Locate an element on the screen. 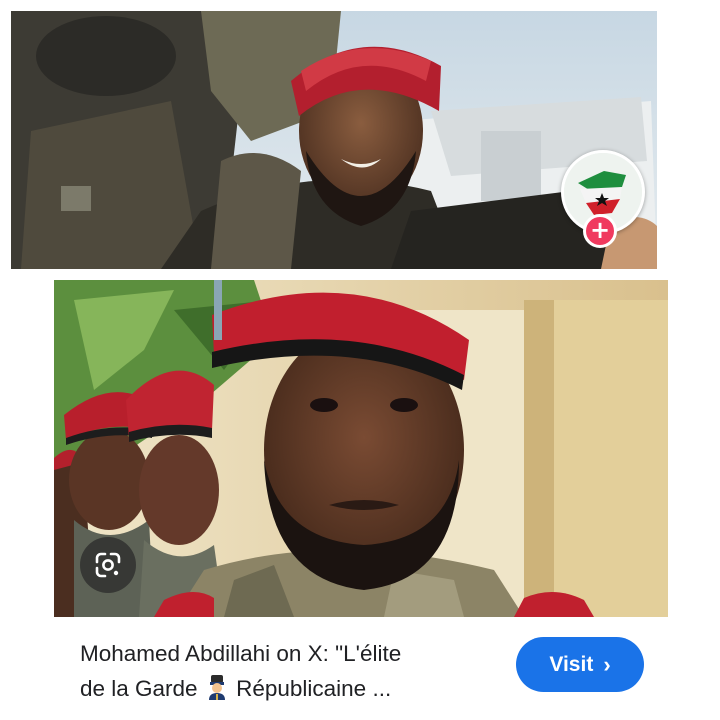 This screenshot has height=720, width=720. chevron-right-icon: › is located at coordinates (607, 664).